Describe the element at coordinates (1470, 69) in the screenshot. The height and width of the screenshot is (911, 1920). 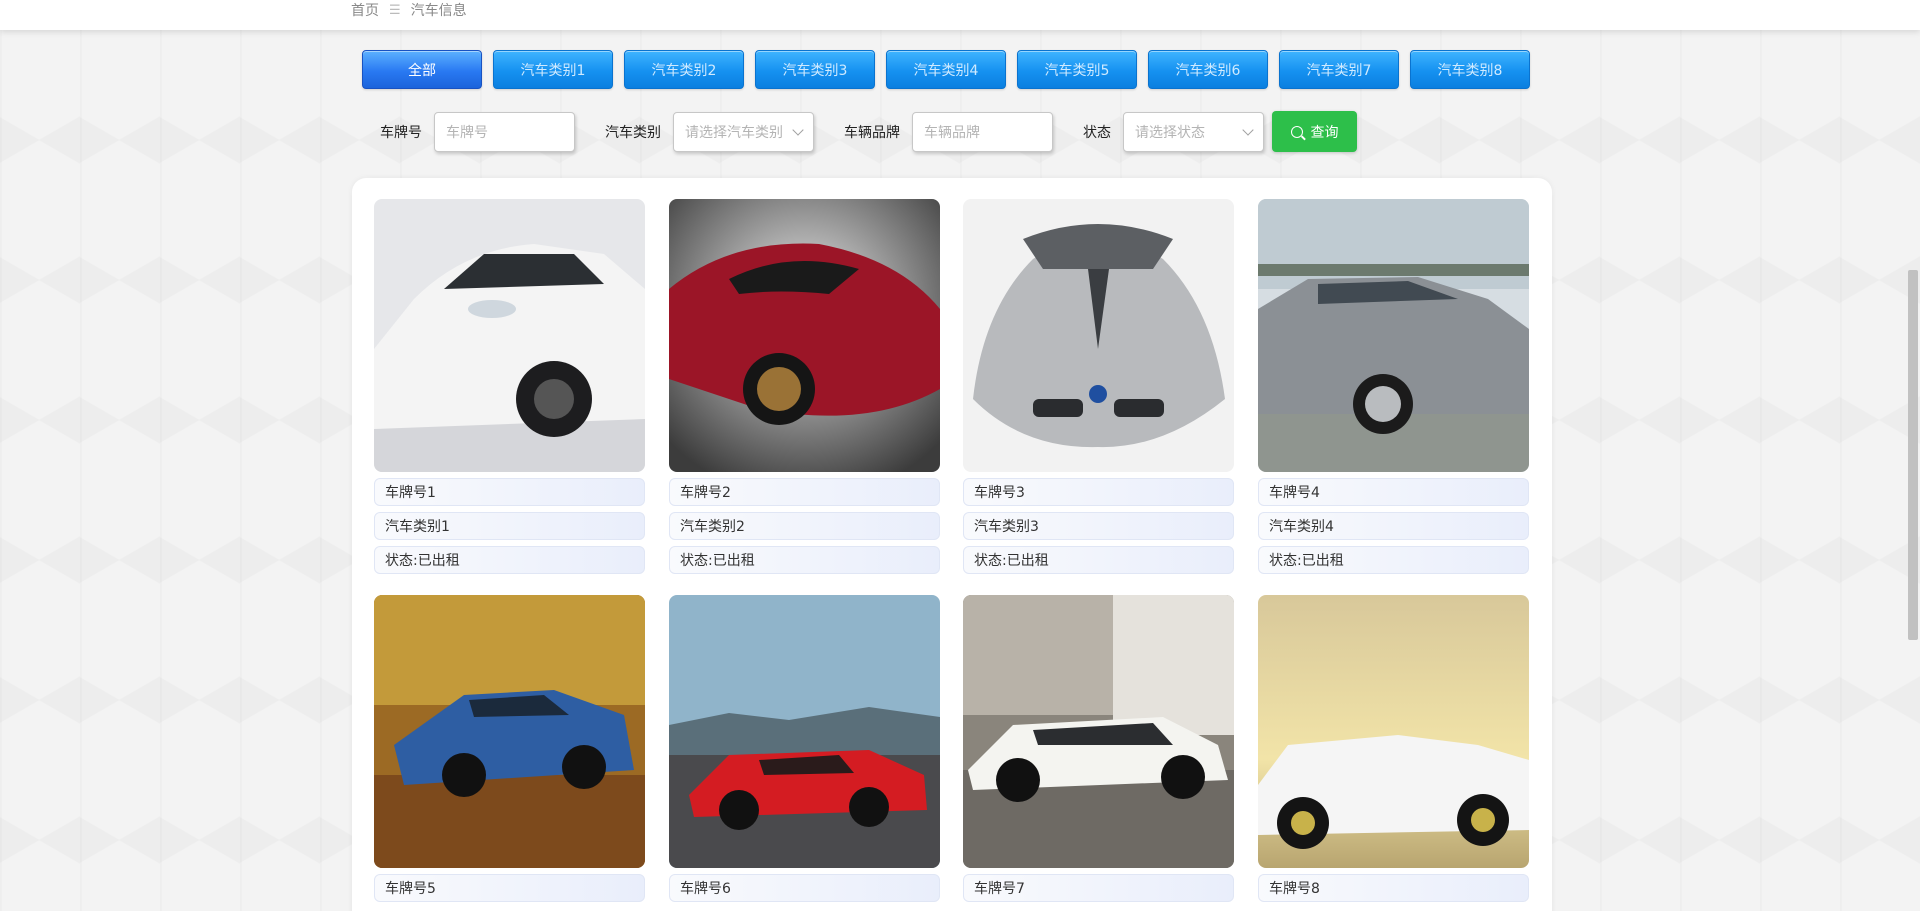
I see `tab-category-8: 汽车类别8` at that location.